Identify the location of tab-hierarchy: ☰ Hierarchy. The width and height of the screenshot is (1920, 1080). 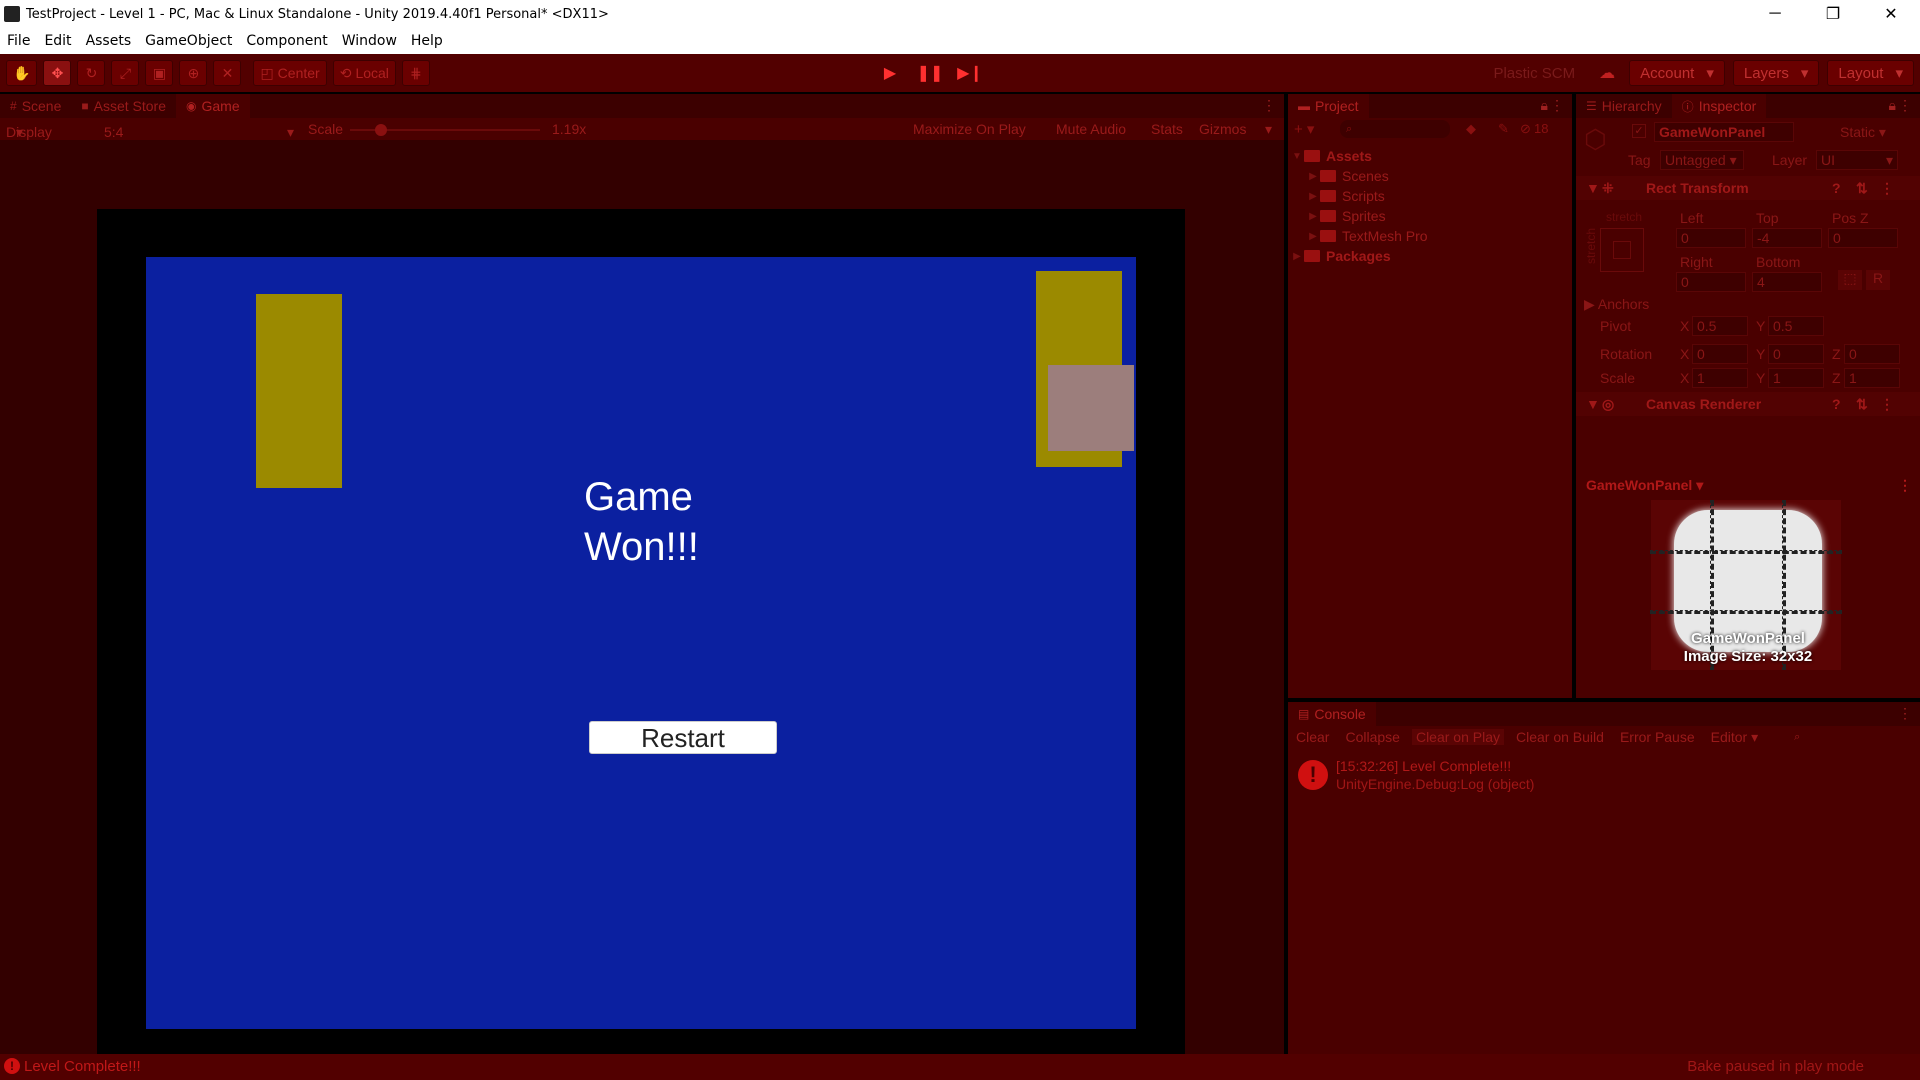
(1624, 106).